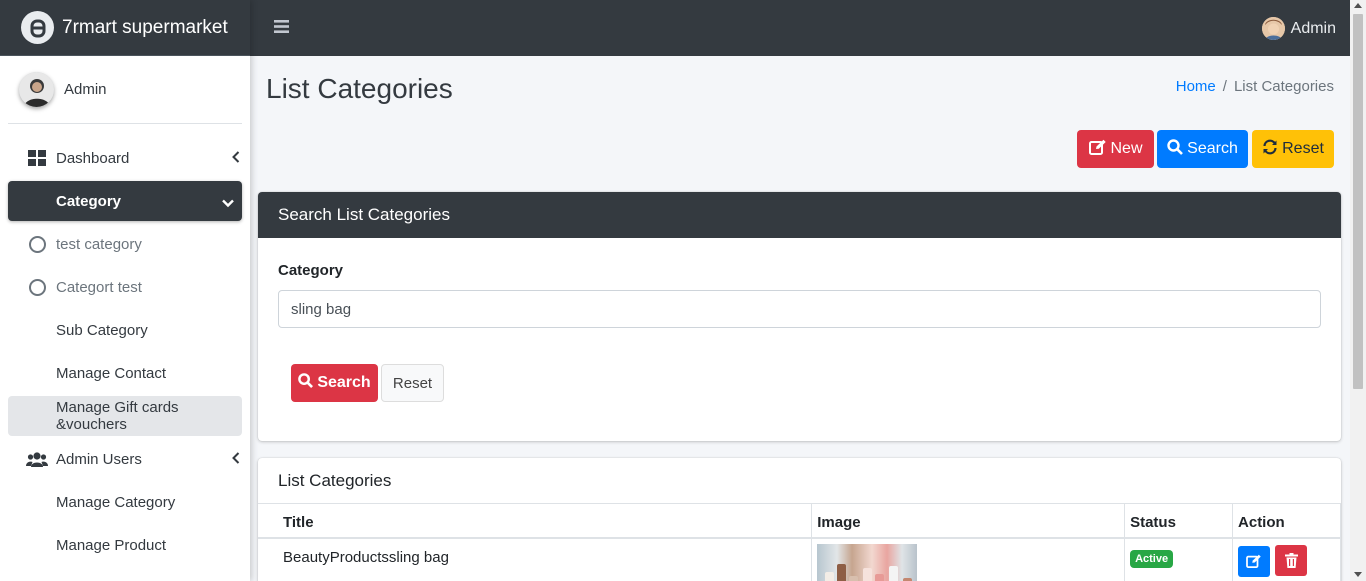  What do you see at coordinates (1358, 574) in the screenshot?
I see `scroll-down-arrow-icon` at bounding box center [1358, 574].